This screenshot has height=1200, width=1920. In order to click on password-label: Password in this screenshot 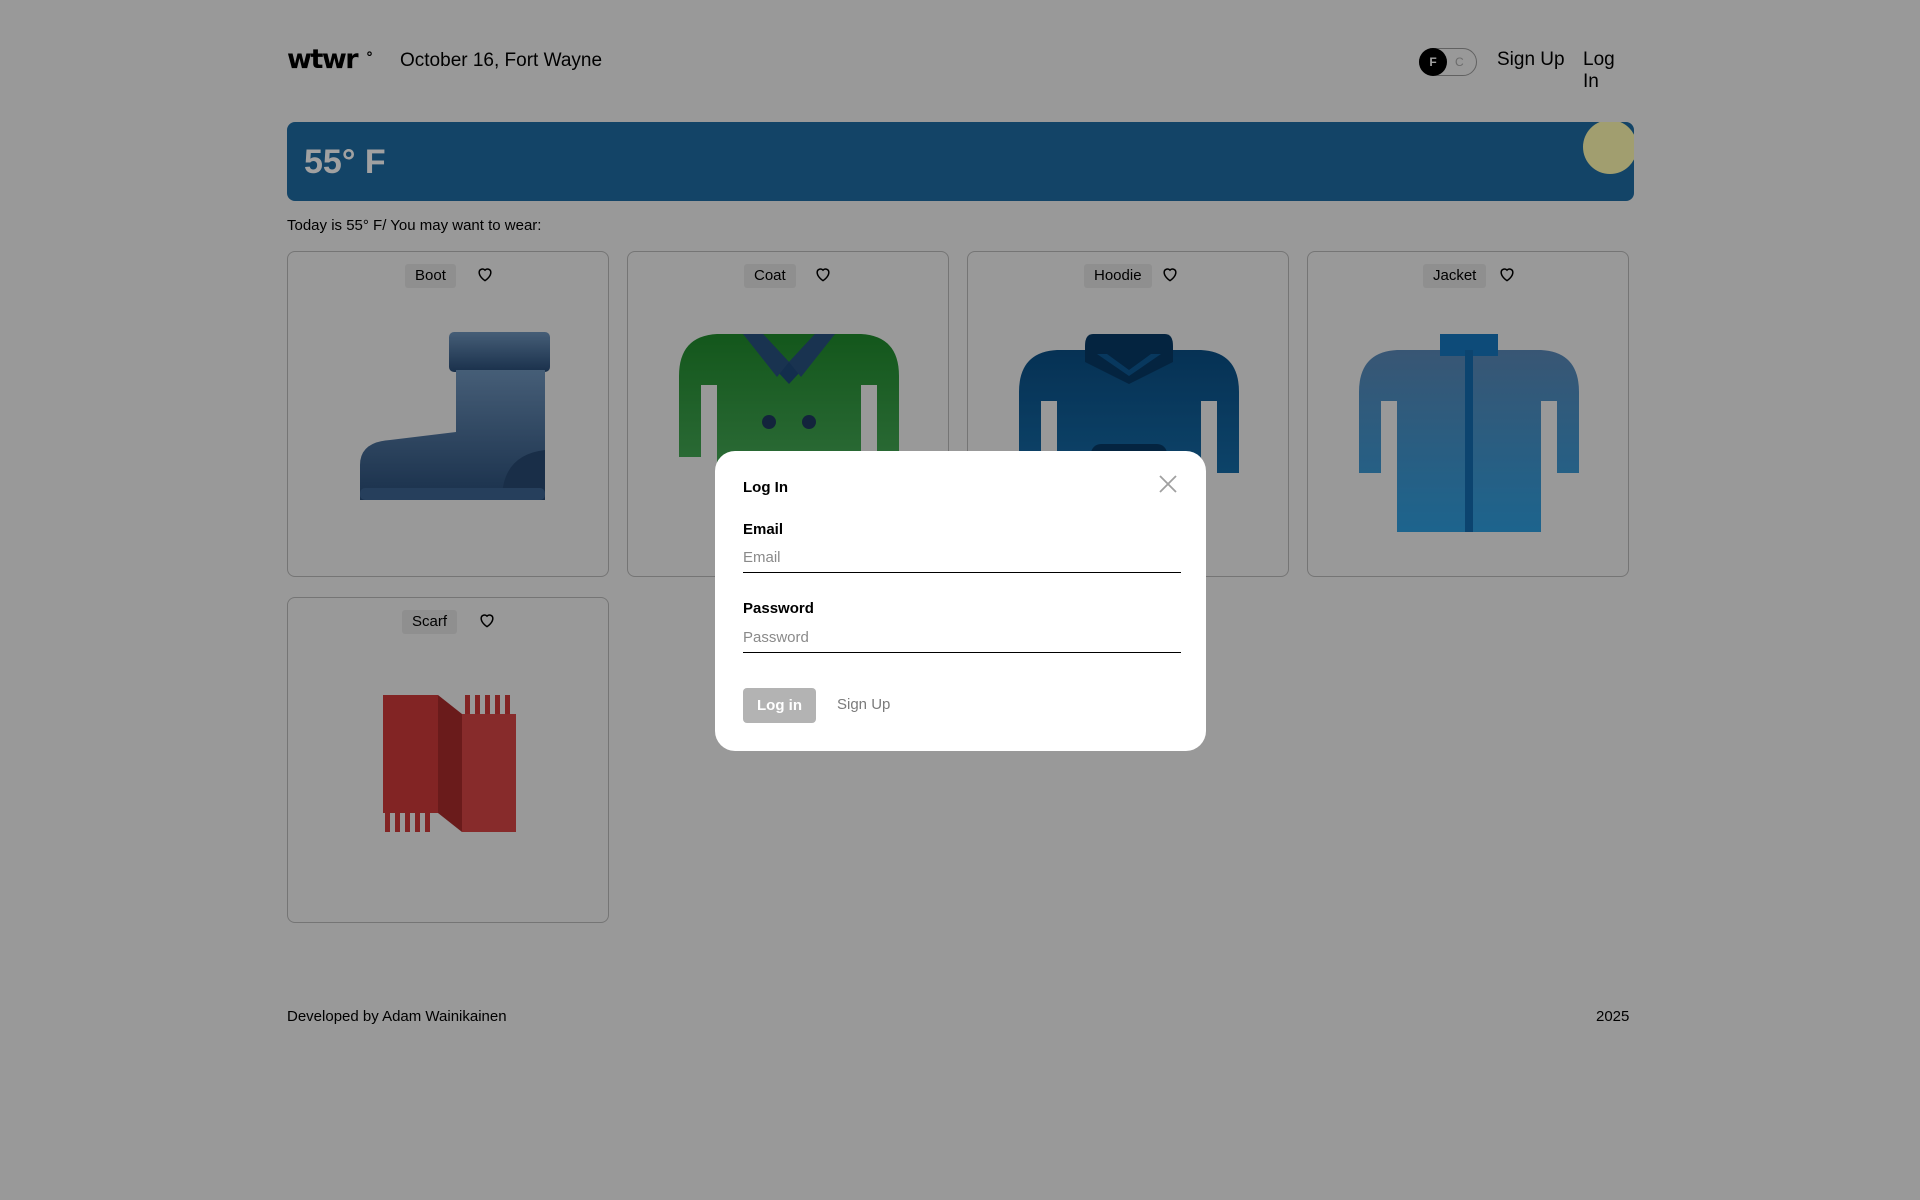, I will do `click(778, 608)`.